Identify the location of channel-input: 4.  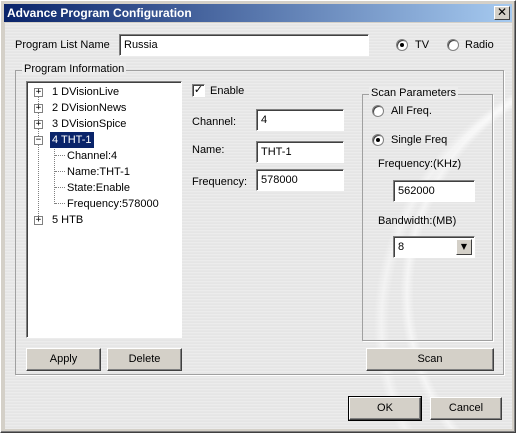
(300, 120).